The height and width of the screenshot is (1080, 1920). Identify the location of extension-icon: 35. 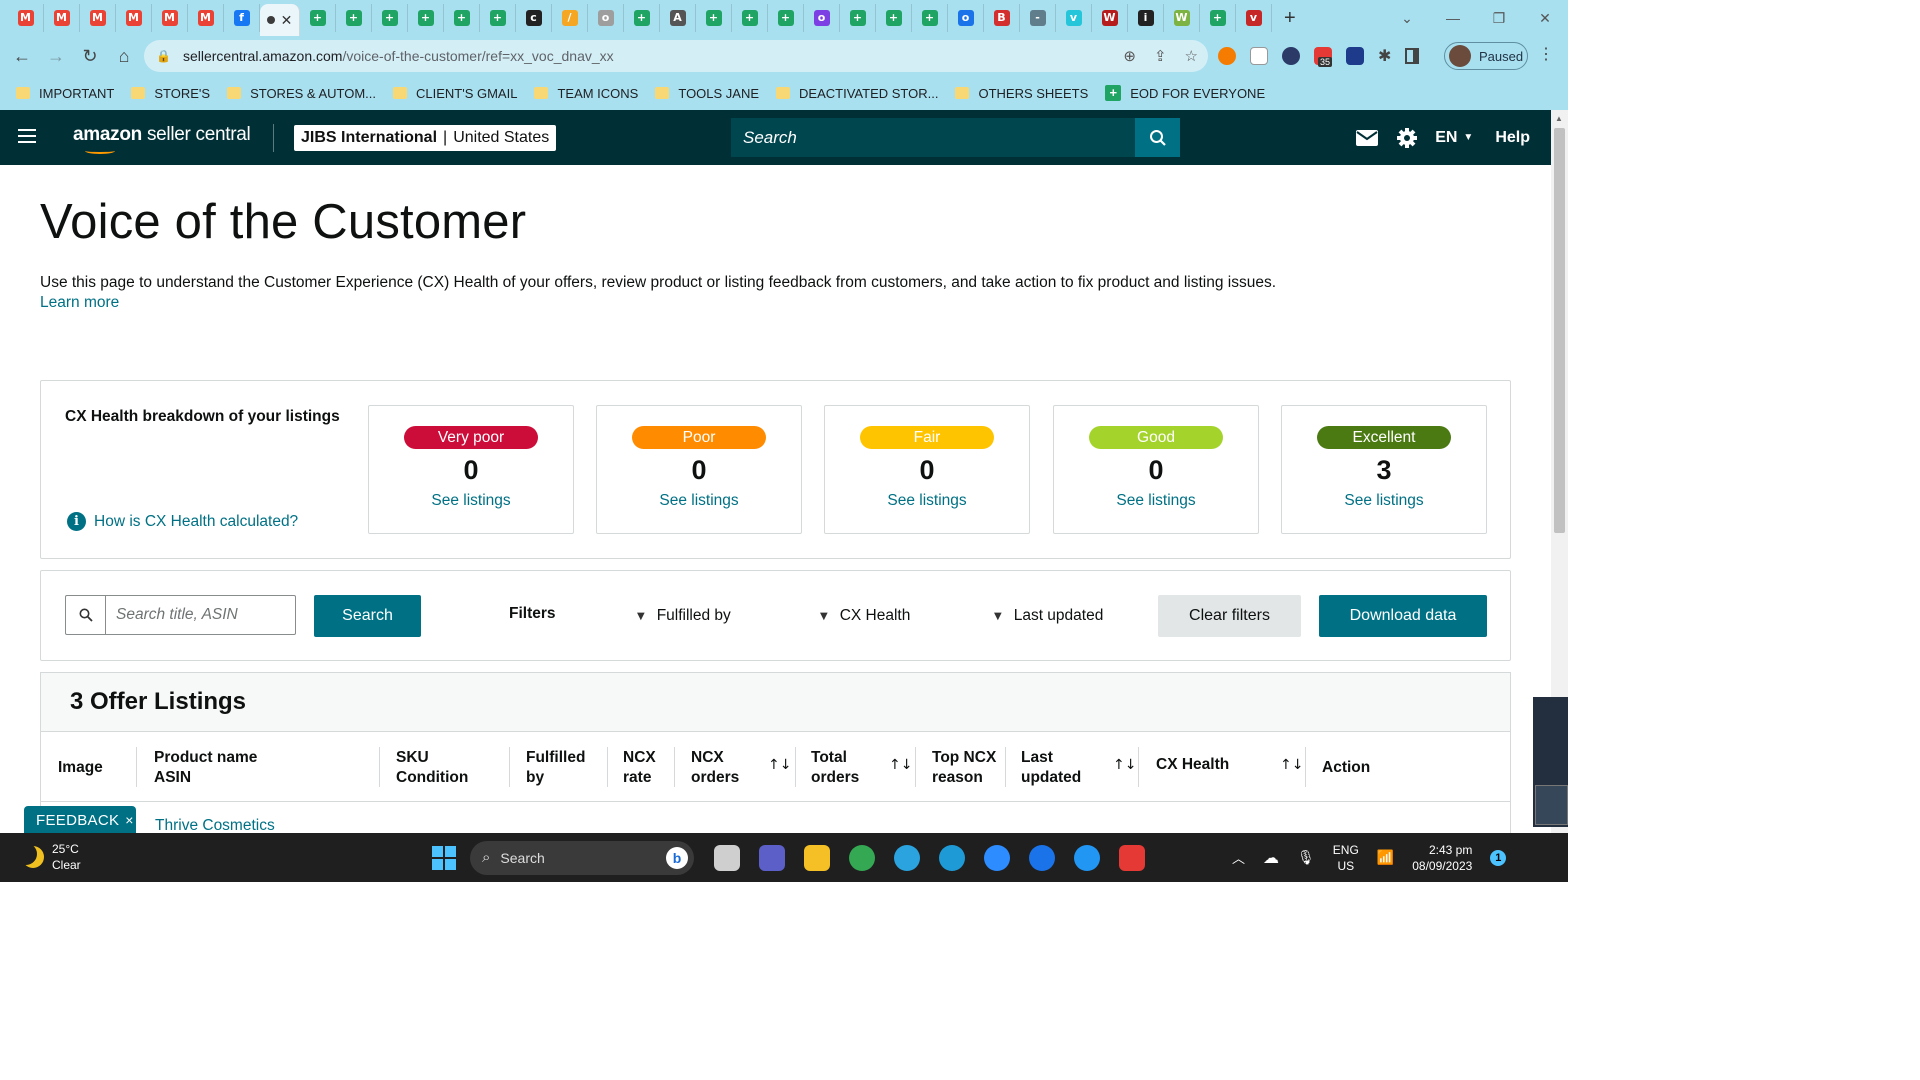
(1323, 57).